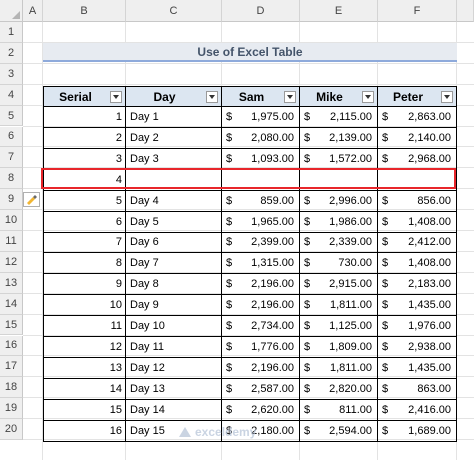  I want to click on mike-cell: $2,139.00, so click(339, 138).